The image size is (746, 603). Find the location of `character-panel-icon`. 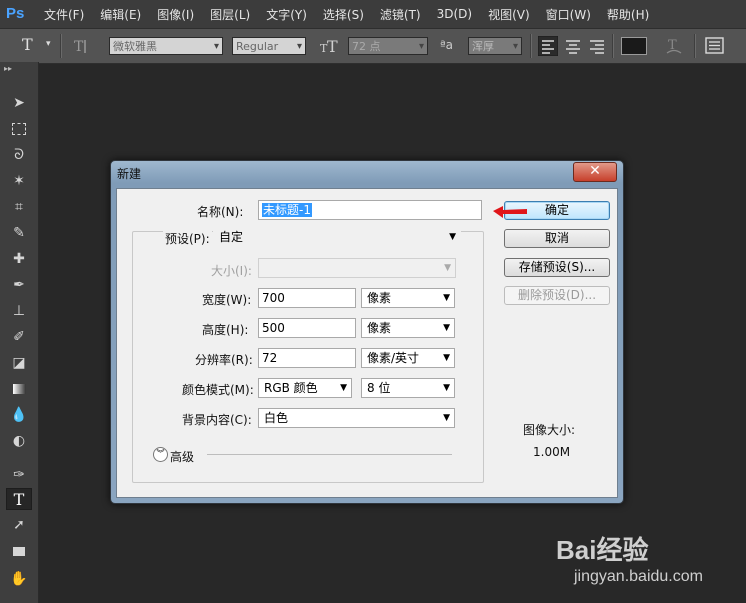

character-panel-icon is located at coordinates (715, 46).